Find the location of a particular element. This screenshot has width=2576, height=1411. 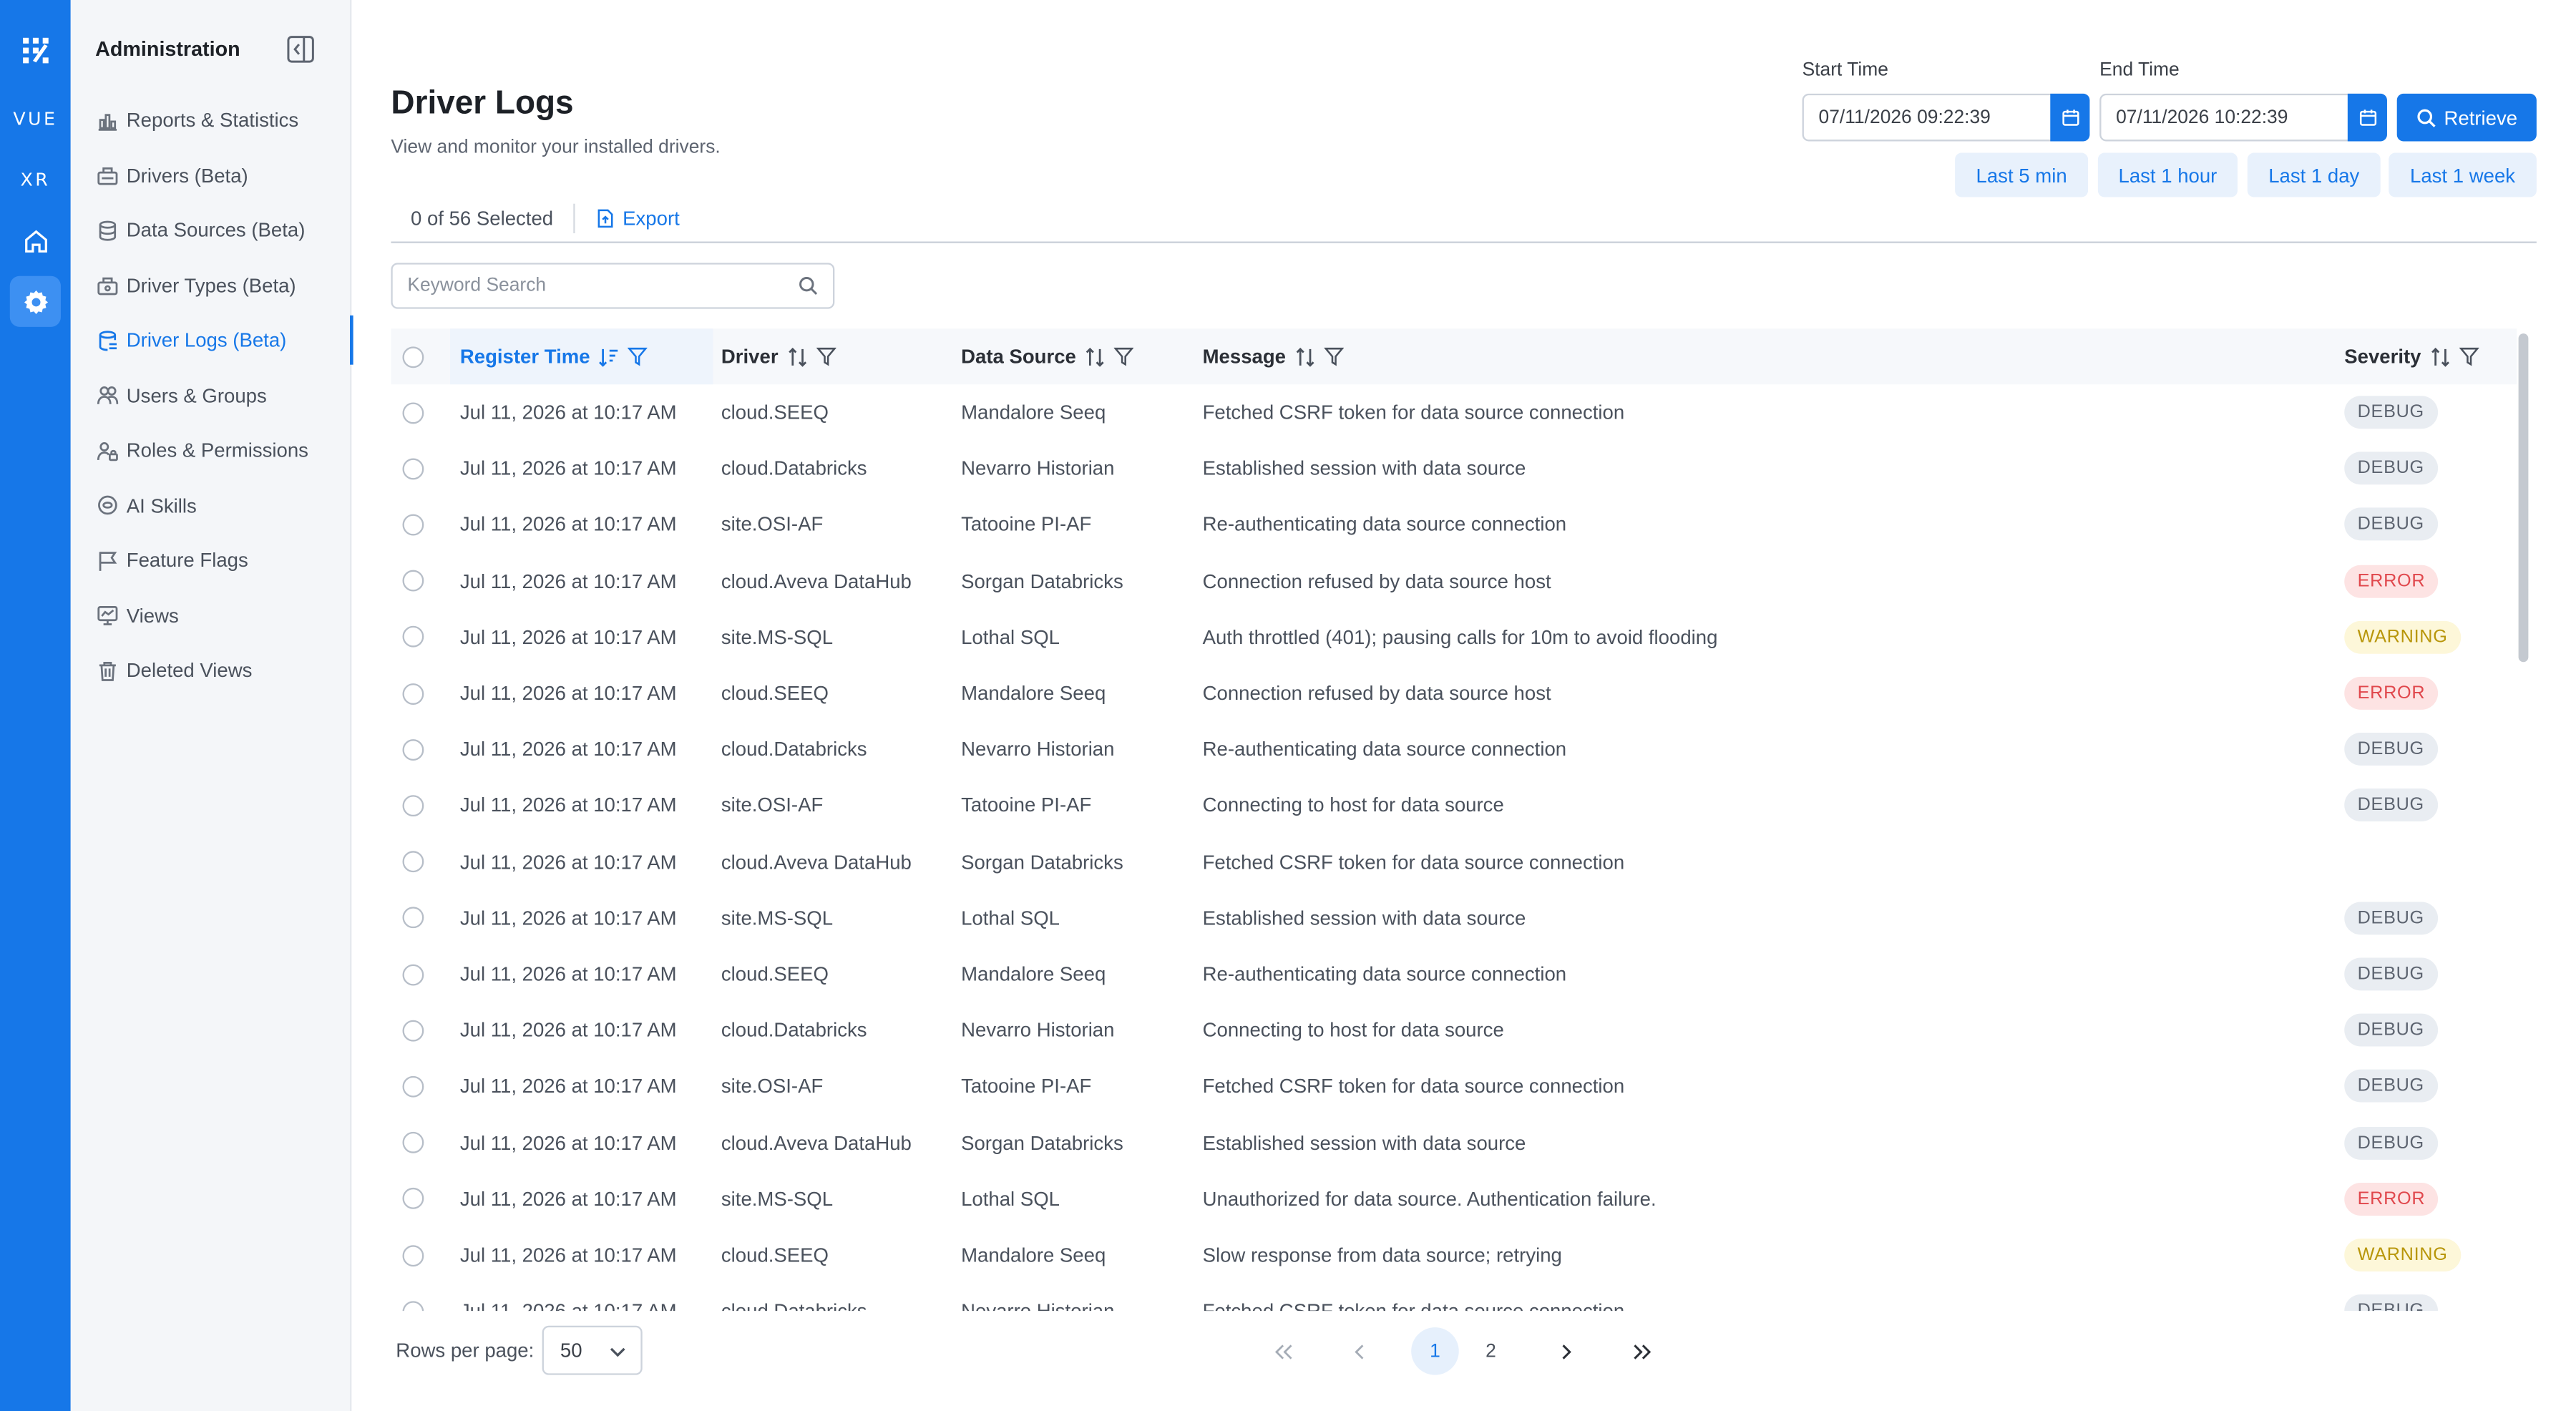

sidebar-item-views: Views is located at coordinates (211, 615).